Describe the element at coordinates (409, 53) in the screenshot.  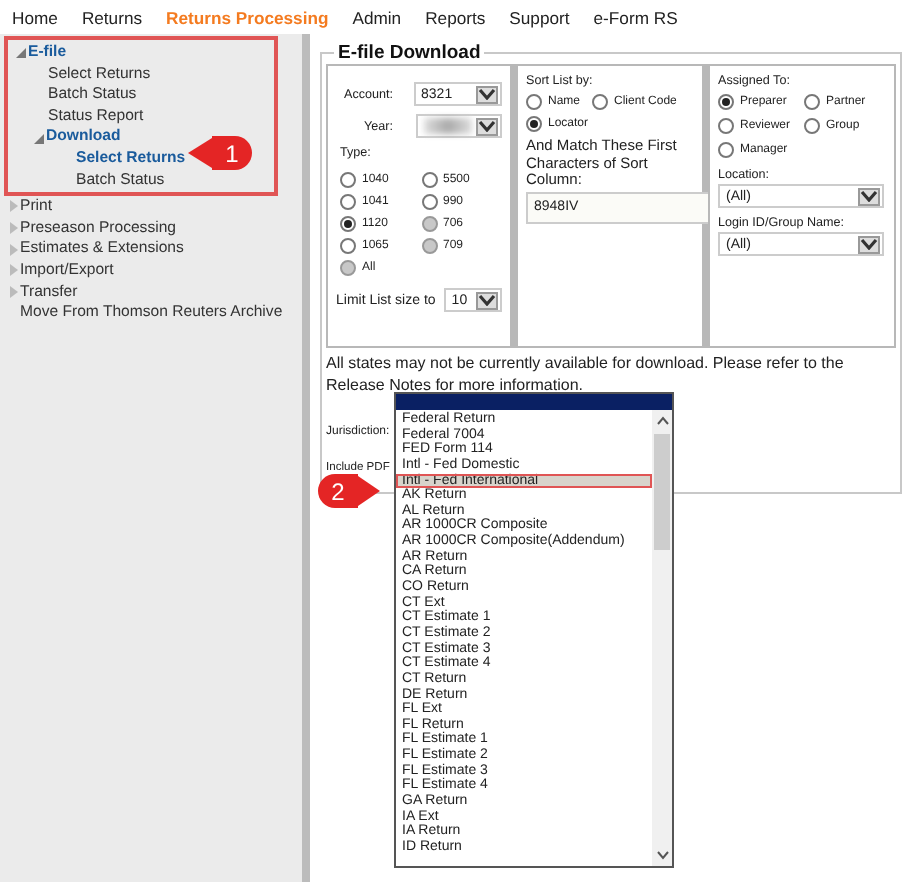
I see `panel-title: E-file Download` at that location.